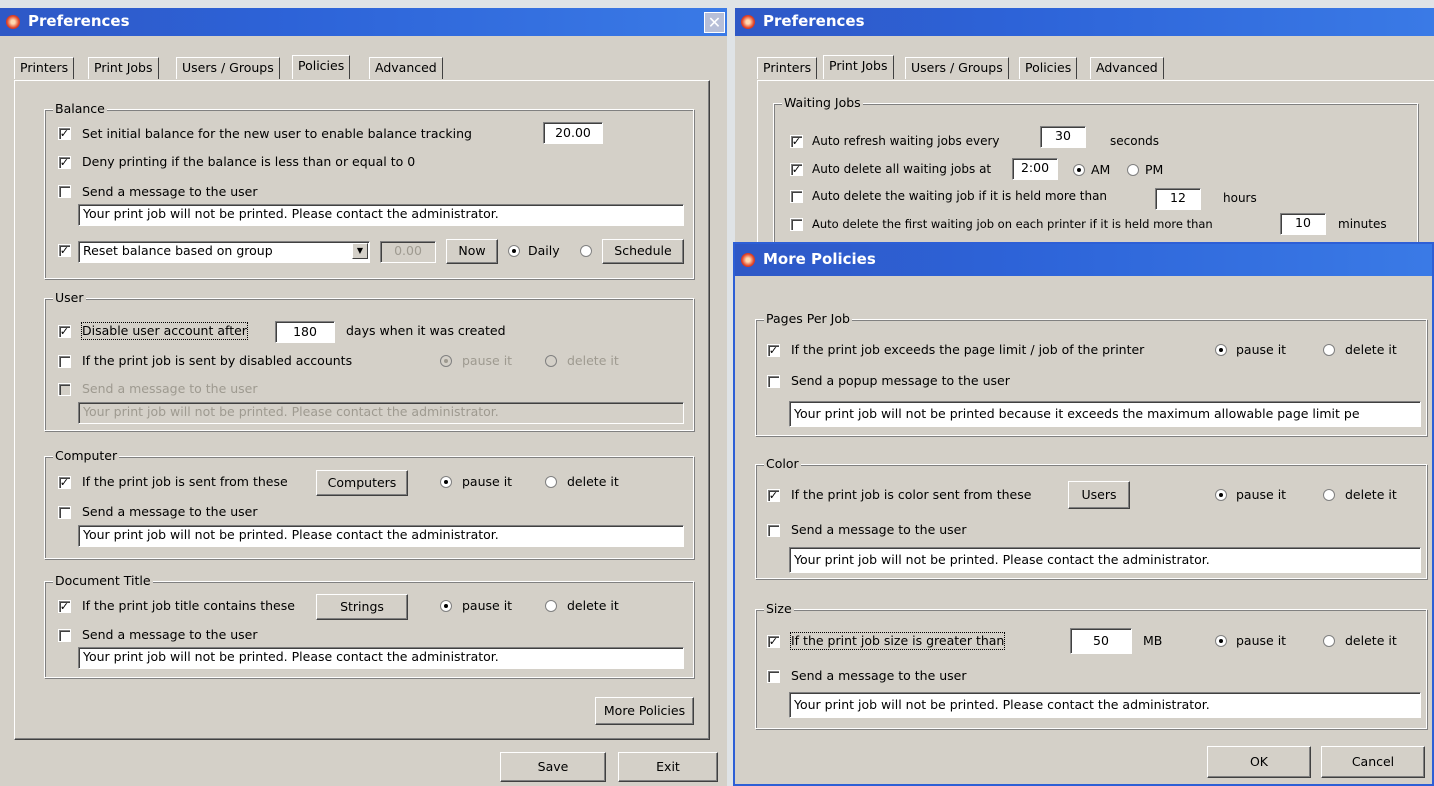 Image resolution: width=1434 pixels, height=786 pixels. I want to click on am-radio, so click(1079, 170).